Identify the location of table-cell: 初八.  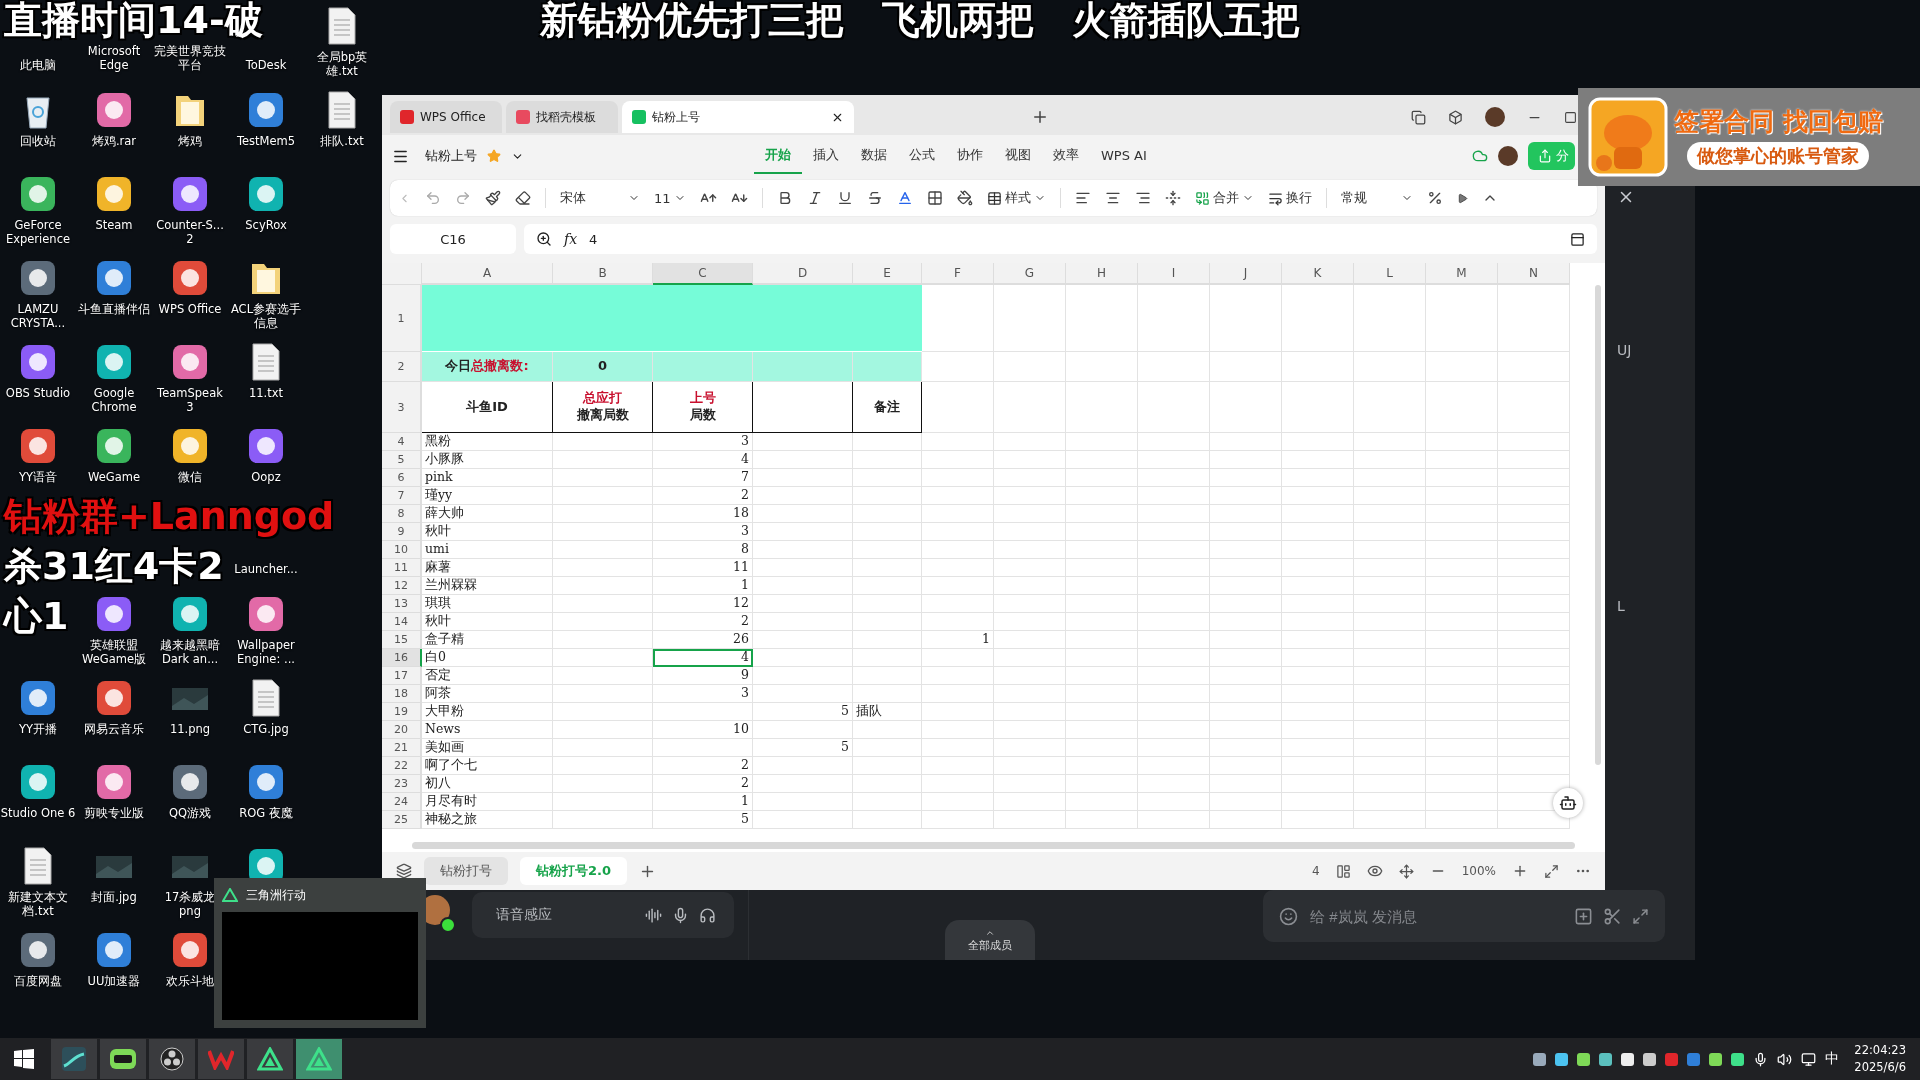
(487, 784).